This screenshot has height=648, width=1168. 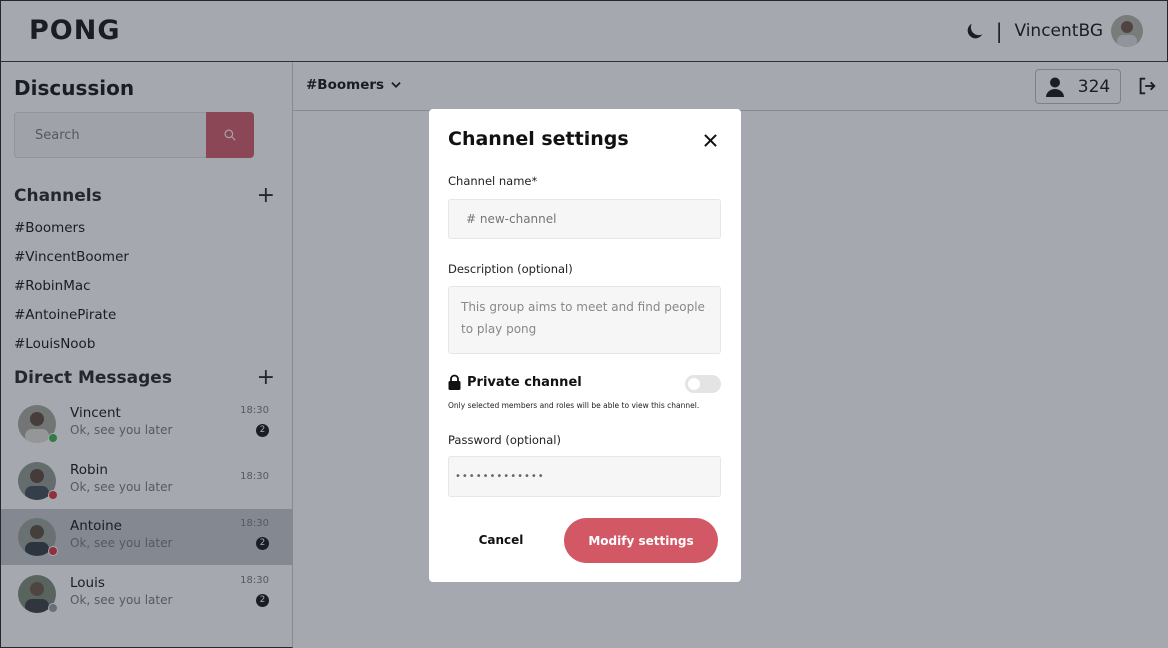 I want to click on channel-name-input, so click(x=584, y=219).